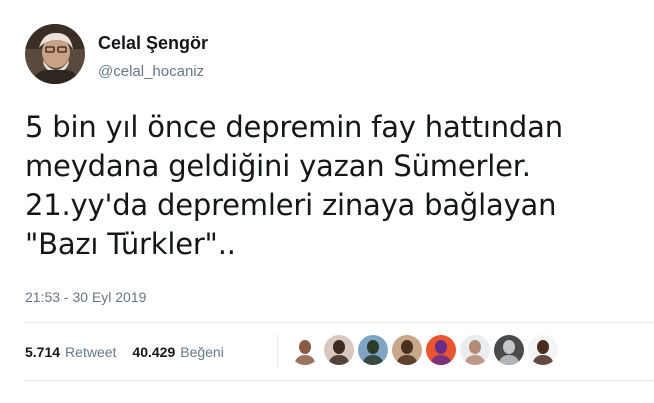 This screenshot has width=654, height=403. Describe the element at coordinates (153, 352) in the screenshot. I see `like-count: 40.429` at that location.